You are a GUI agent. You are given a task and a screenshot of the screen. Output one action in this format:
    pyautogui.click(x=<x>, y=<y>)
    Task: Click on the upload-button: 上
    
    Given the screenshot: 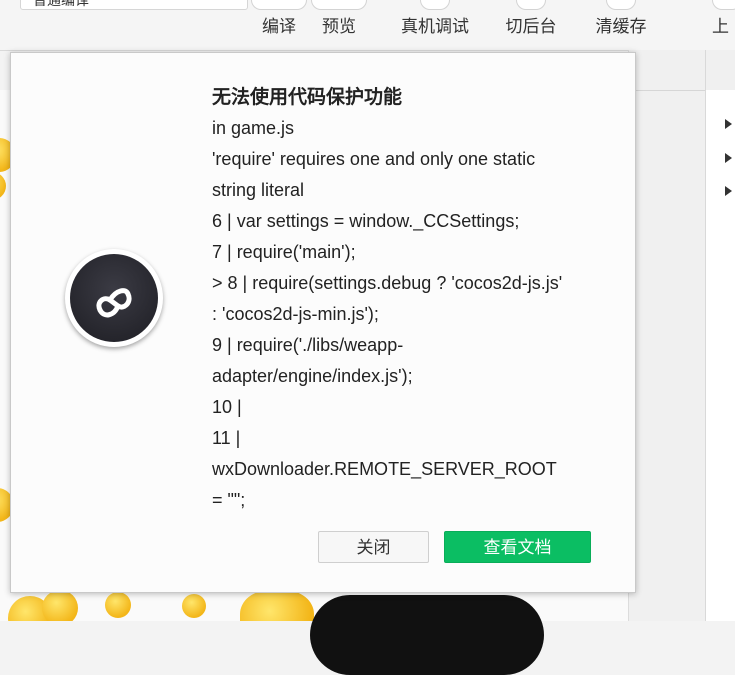 What is the action you would take?
    pyautogui.click(x=723, y=25)
    